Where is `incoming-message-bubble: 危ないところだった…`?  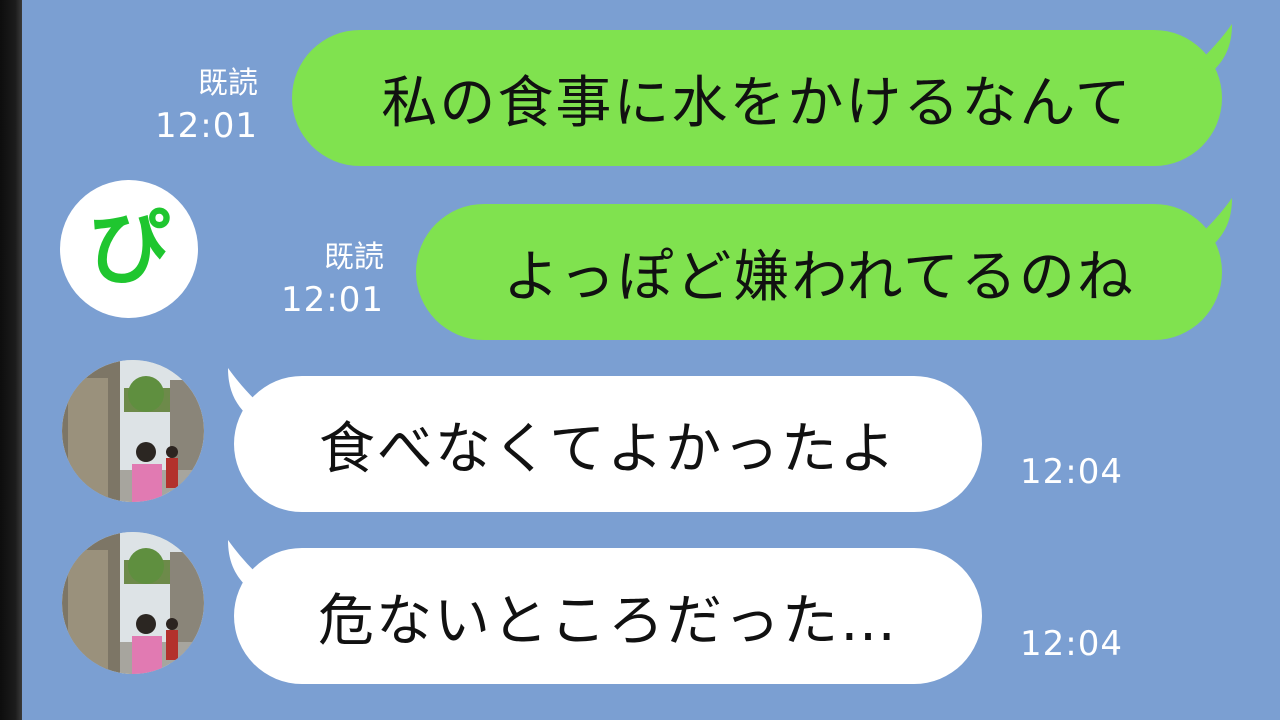
incoming-message-bubble: 危ないところだった… is located at coordinates (608, 616).